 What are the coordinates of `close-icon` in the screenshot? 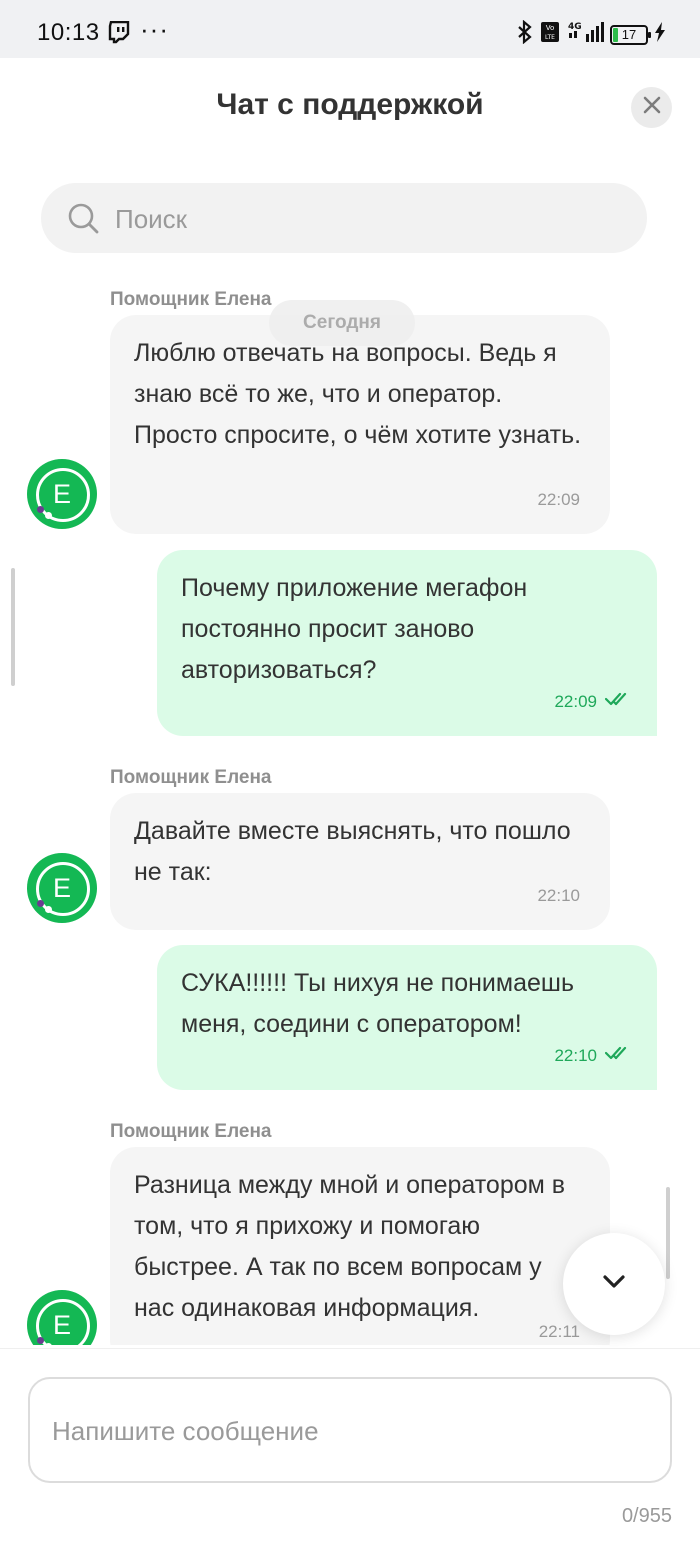 It's located at (652, 107).